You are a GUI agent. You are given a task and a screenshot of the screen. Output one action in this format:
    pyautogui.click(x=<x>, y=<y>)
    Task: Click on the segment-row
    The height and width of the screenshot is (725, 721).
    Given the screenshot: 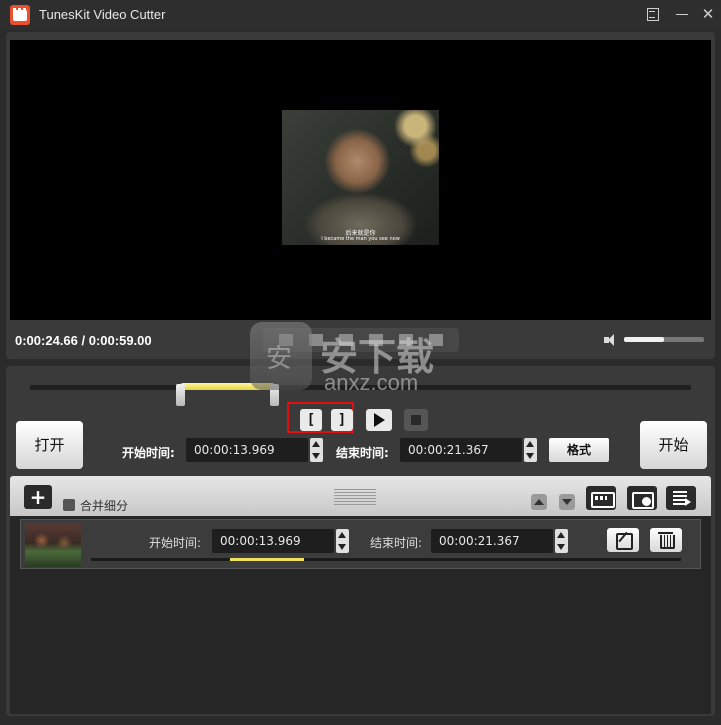 What is the action you would take?
    pyautogui.click(x=360, y=544)
    